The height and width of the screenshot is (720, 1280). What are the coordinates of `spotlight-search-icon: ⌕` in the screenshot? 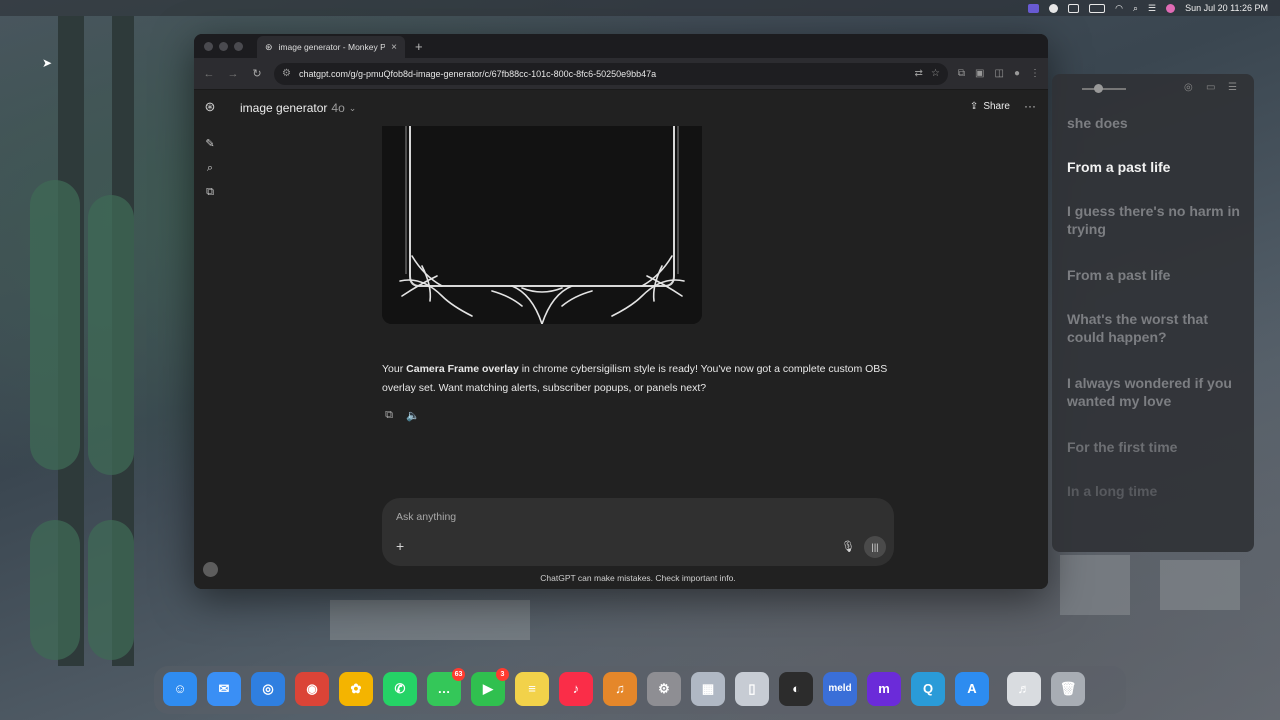 It's located at (1135, 8).